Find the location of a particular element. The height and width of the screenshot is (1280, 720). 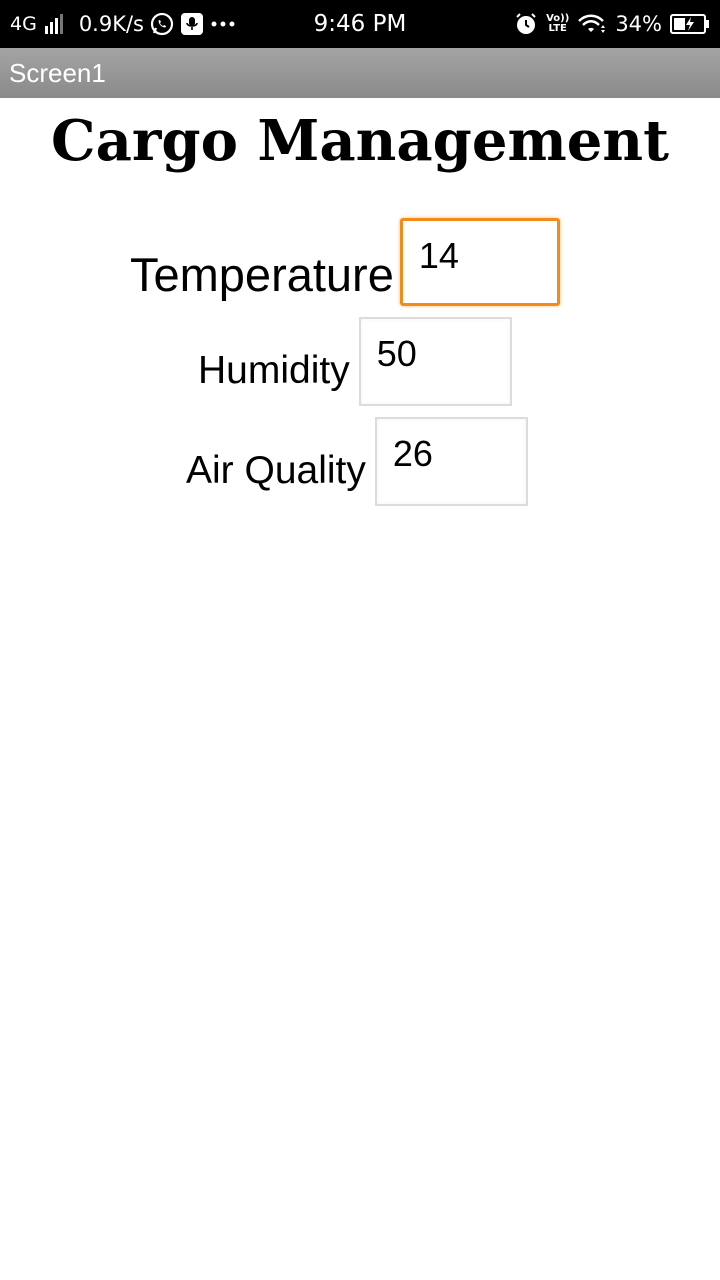

clock: 9:46 PM is located at coordinates (360, 24).